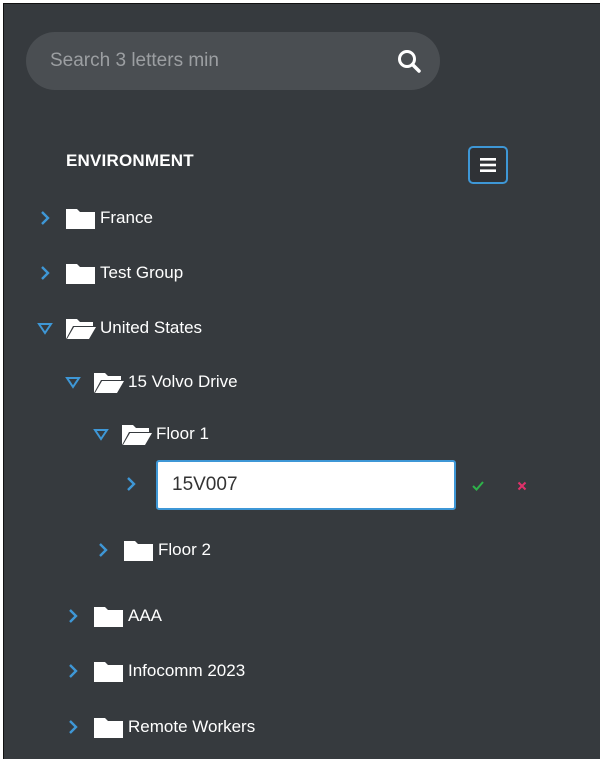  Describe the element at coordinates (187, 670) in the screenshot. I see `tree-node-label: Infocomm 2023` at that location.